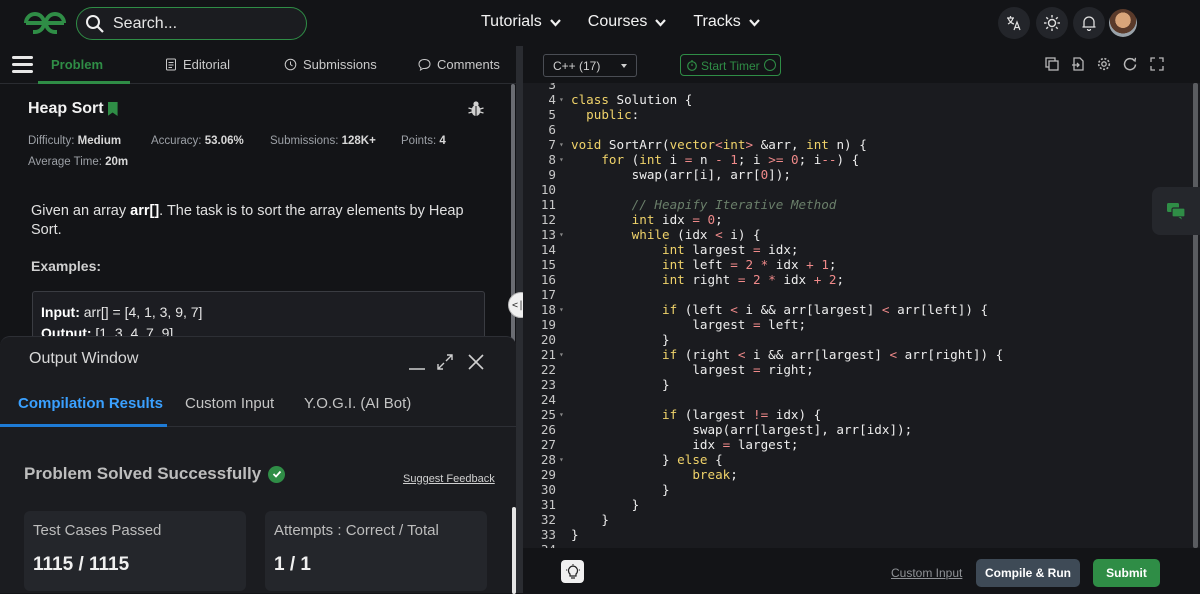 This screenshot has height=594, width=1200. Describe the element at coordinates (1130, 64) in the screenshot. I see `reset-icon` at that location.